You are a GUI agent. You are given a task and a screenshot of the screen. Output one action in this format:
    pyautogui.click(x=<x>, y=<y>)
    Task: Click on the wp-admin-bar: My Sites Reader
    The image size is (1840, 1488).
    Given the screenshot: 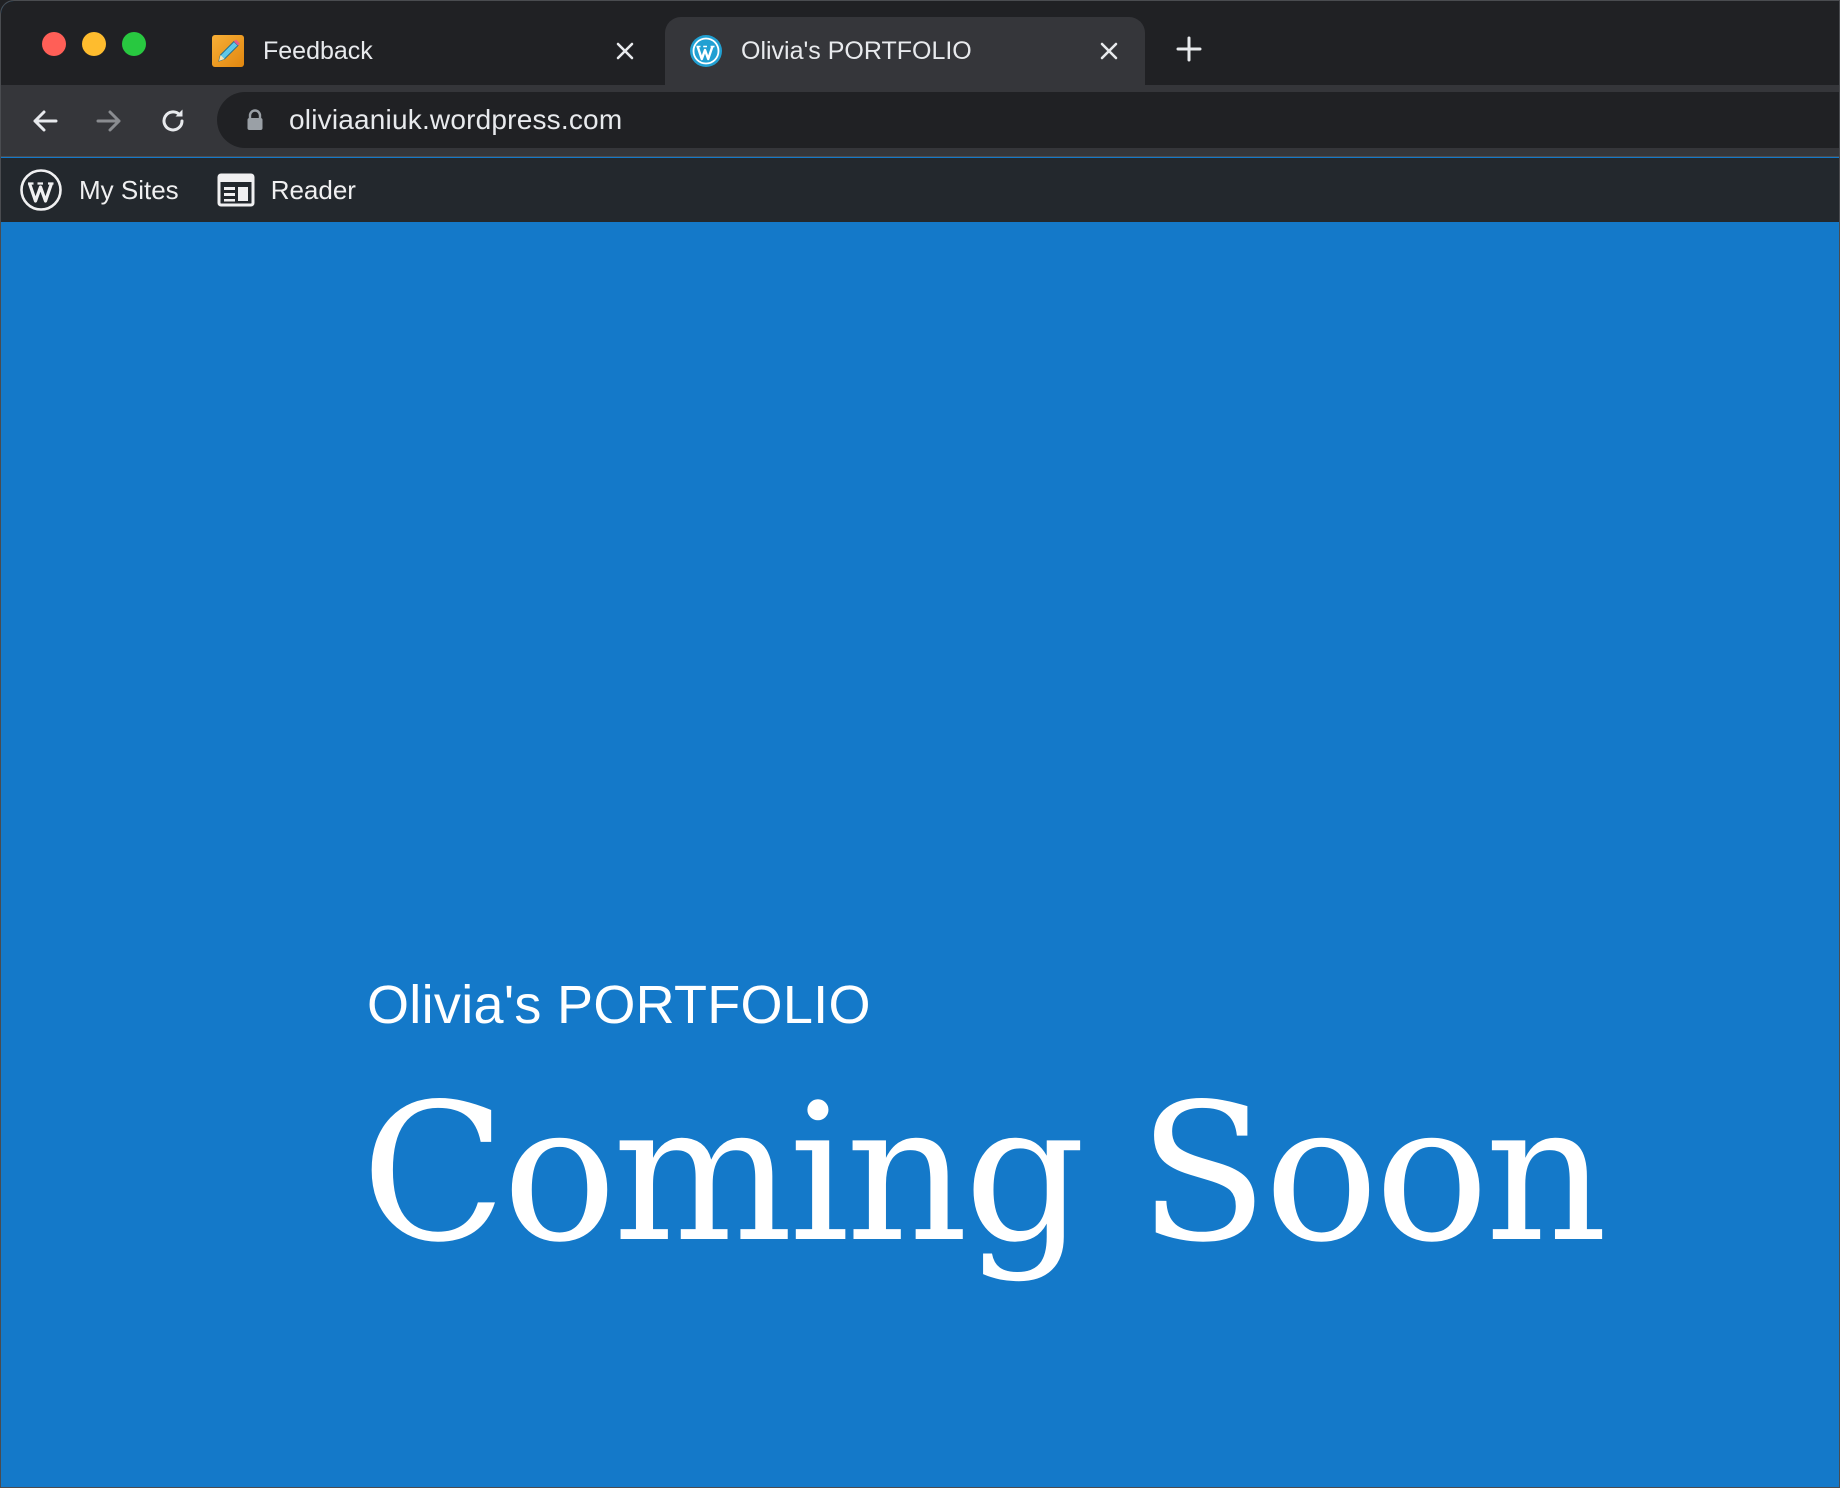 What is the action you would take?
    pyautogui.click(x=920, y=190)
    